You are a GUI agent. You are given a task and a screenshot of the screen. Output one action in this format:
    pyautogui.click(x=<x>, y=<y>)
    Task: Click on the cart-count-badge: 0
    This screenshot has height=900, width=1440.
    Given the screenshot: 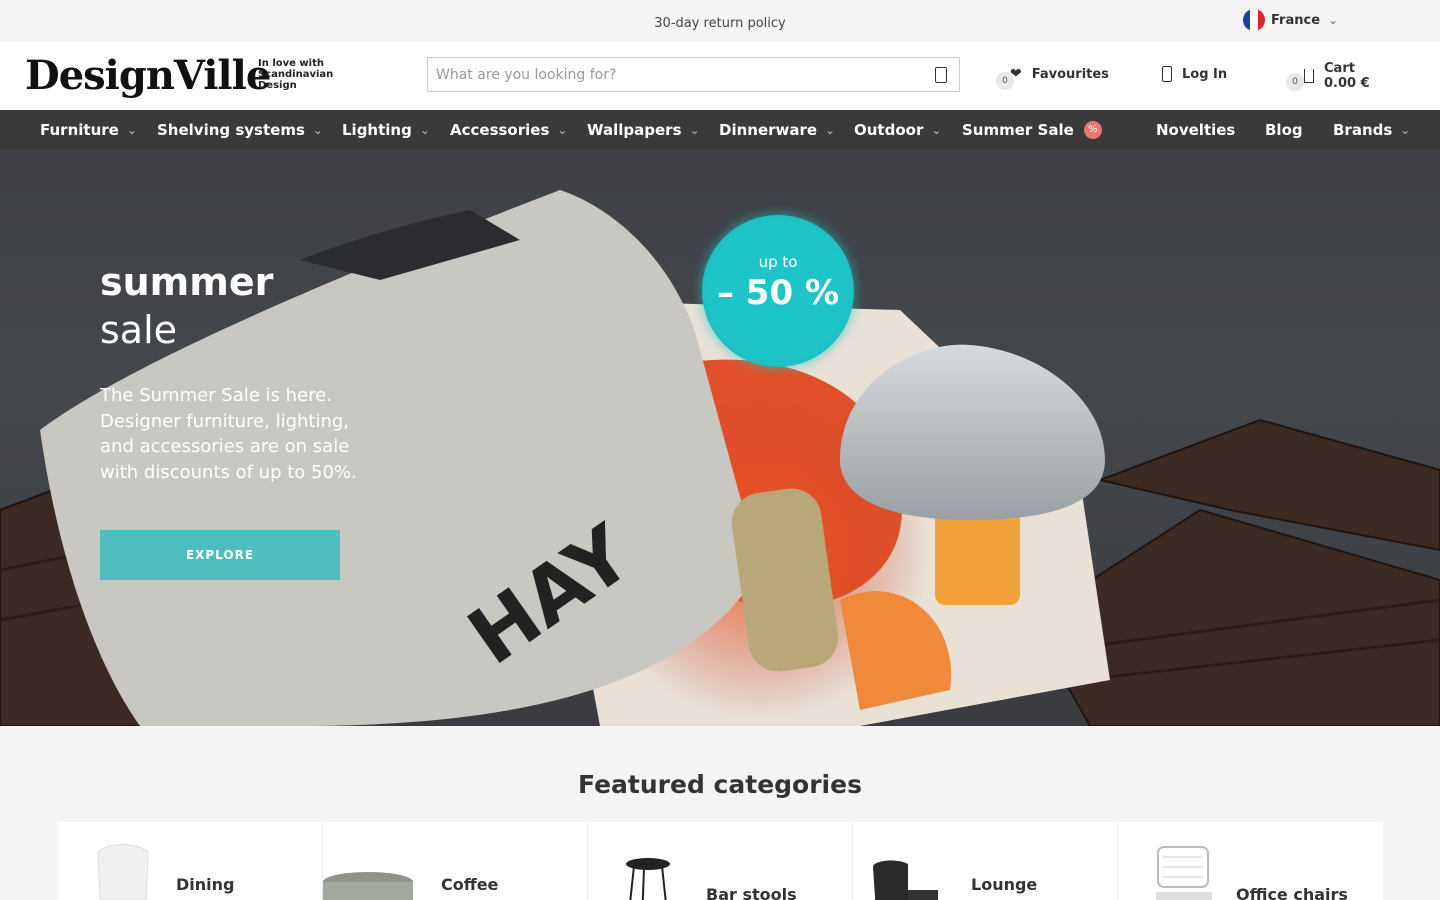 What is the action you would take?
    pyautogui.click(x=1295, y=82)
    